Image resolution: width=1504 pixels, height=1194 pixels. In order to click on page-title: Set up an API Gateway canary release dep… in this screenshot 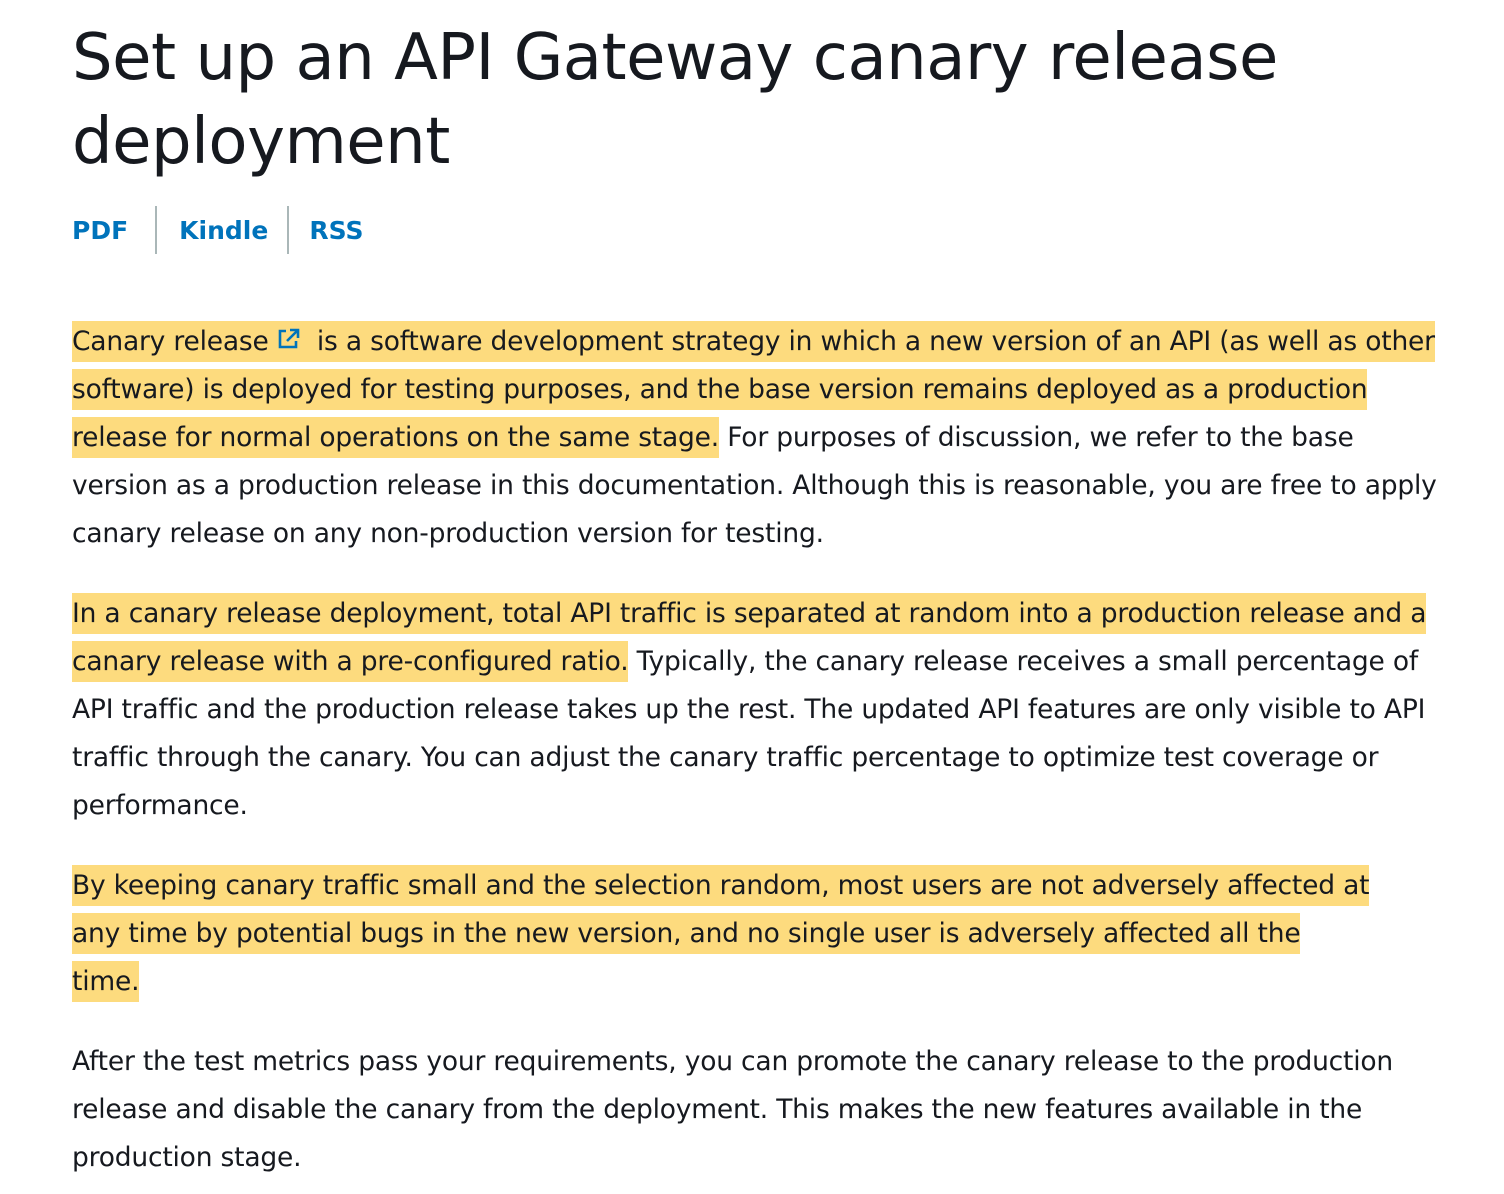, I will do `click(675, 100)`.